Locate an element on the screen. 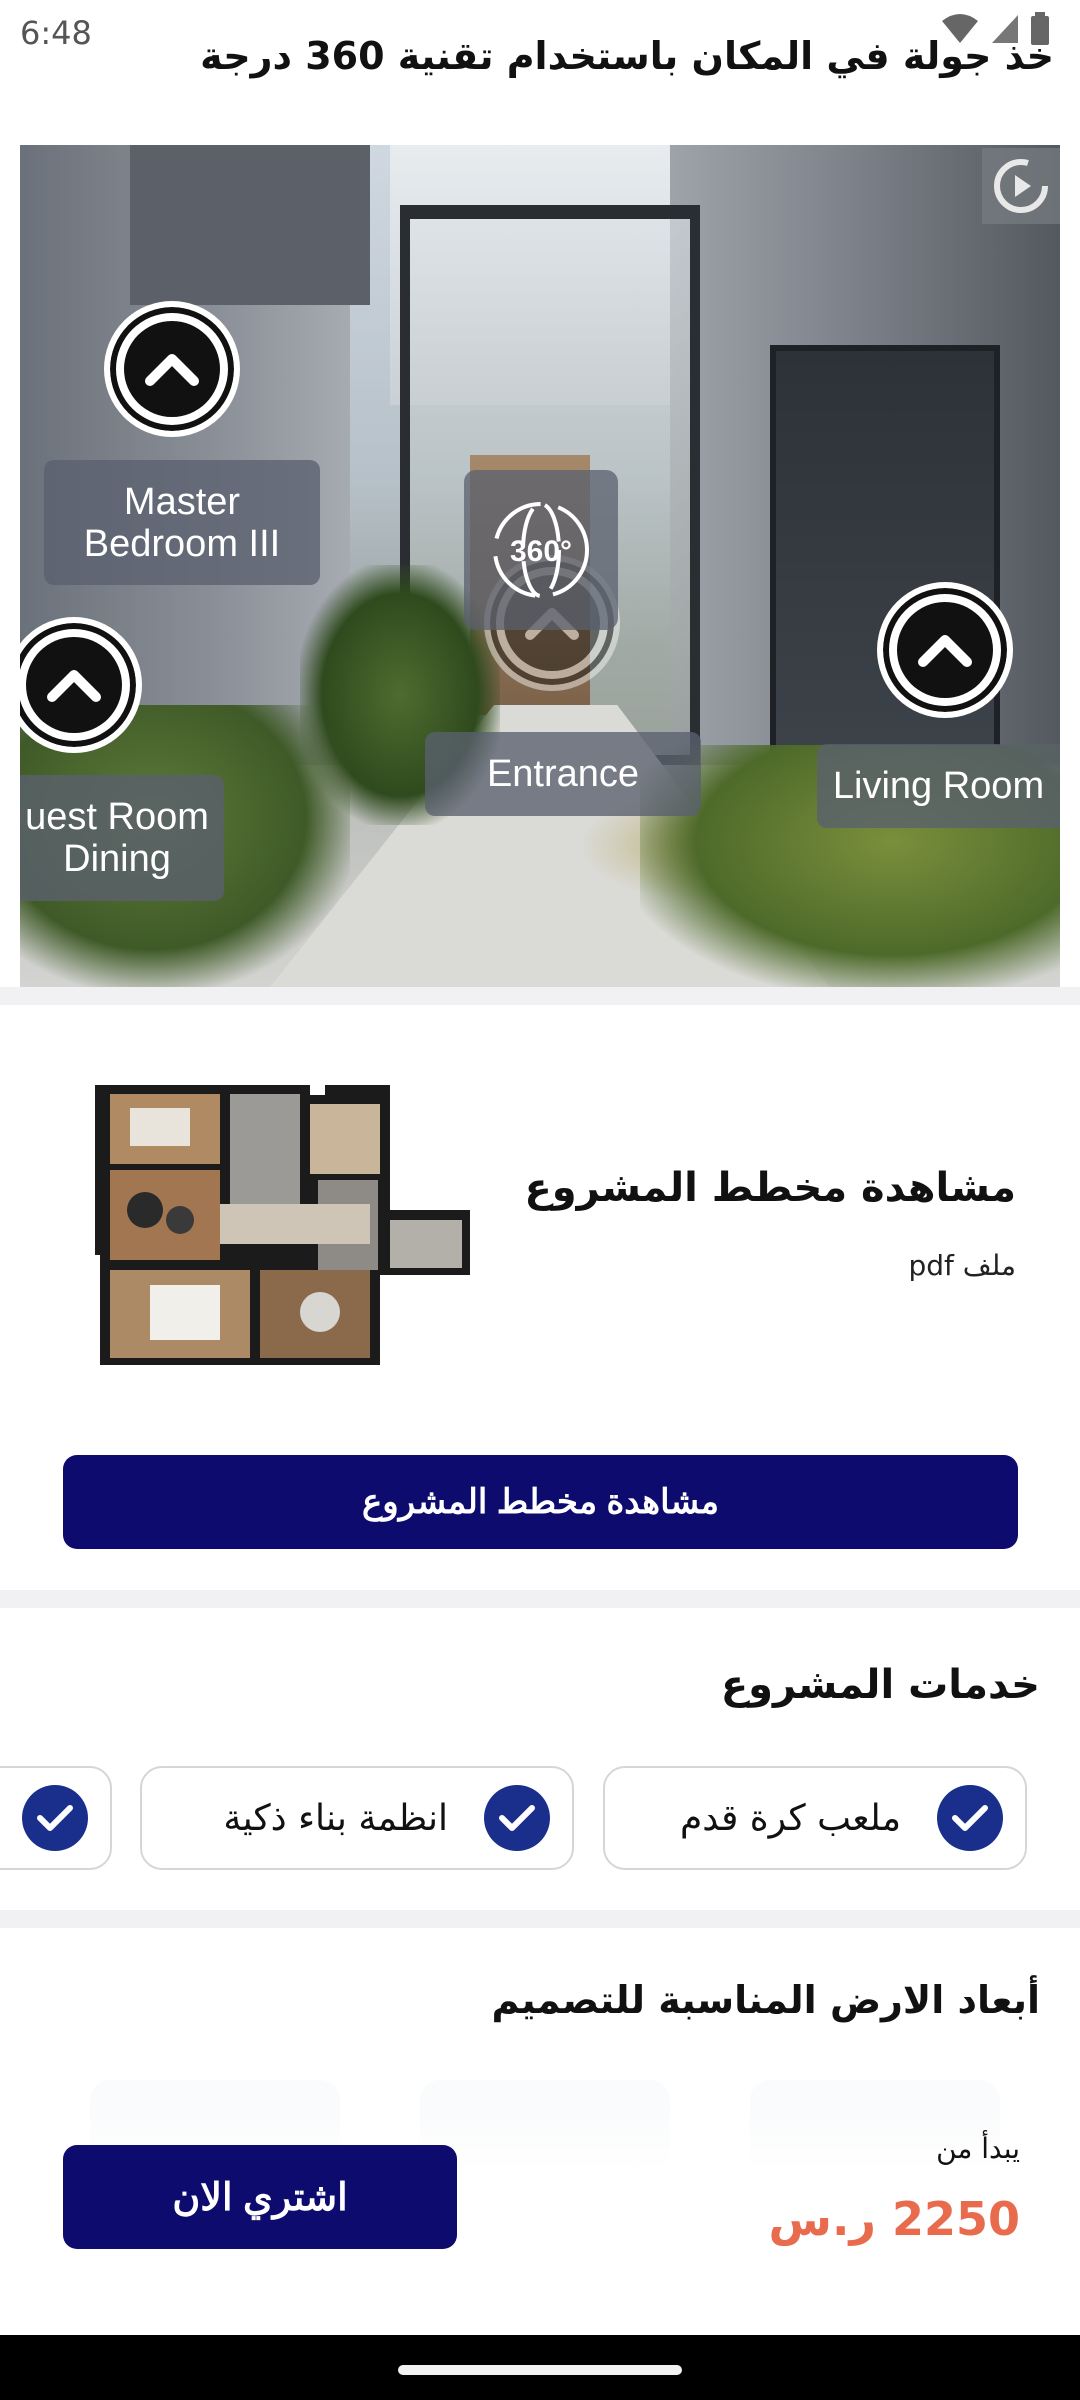  plan-file-type: ملف pdf is located at coordinates (962, 1265).